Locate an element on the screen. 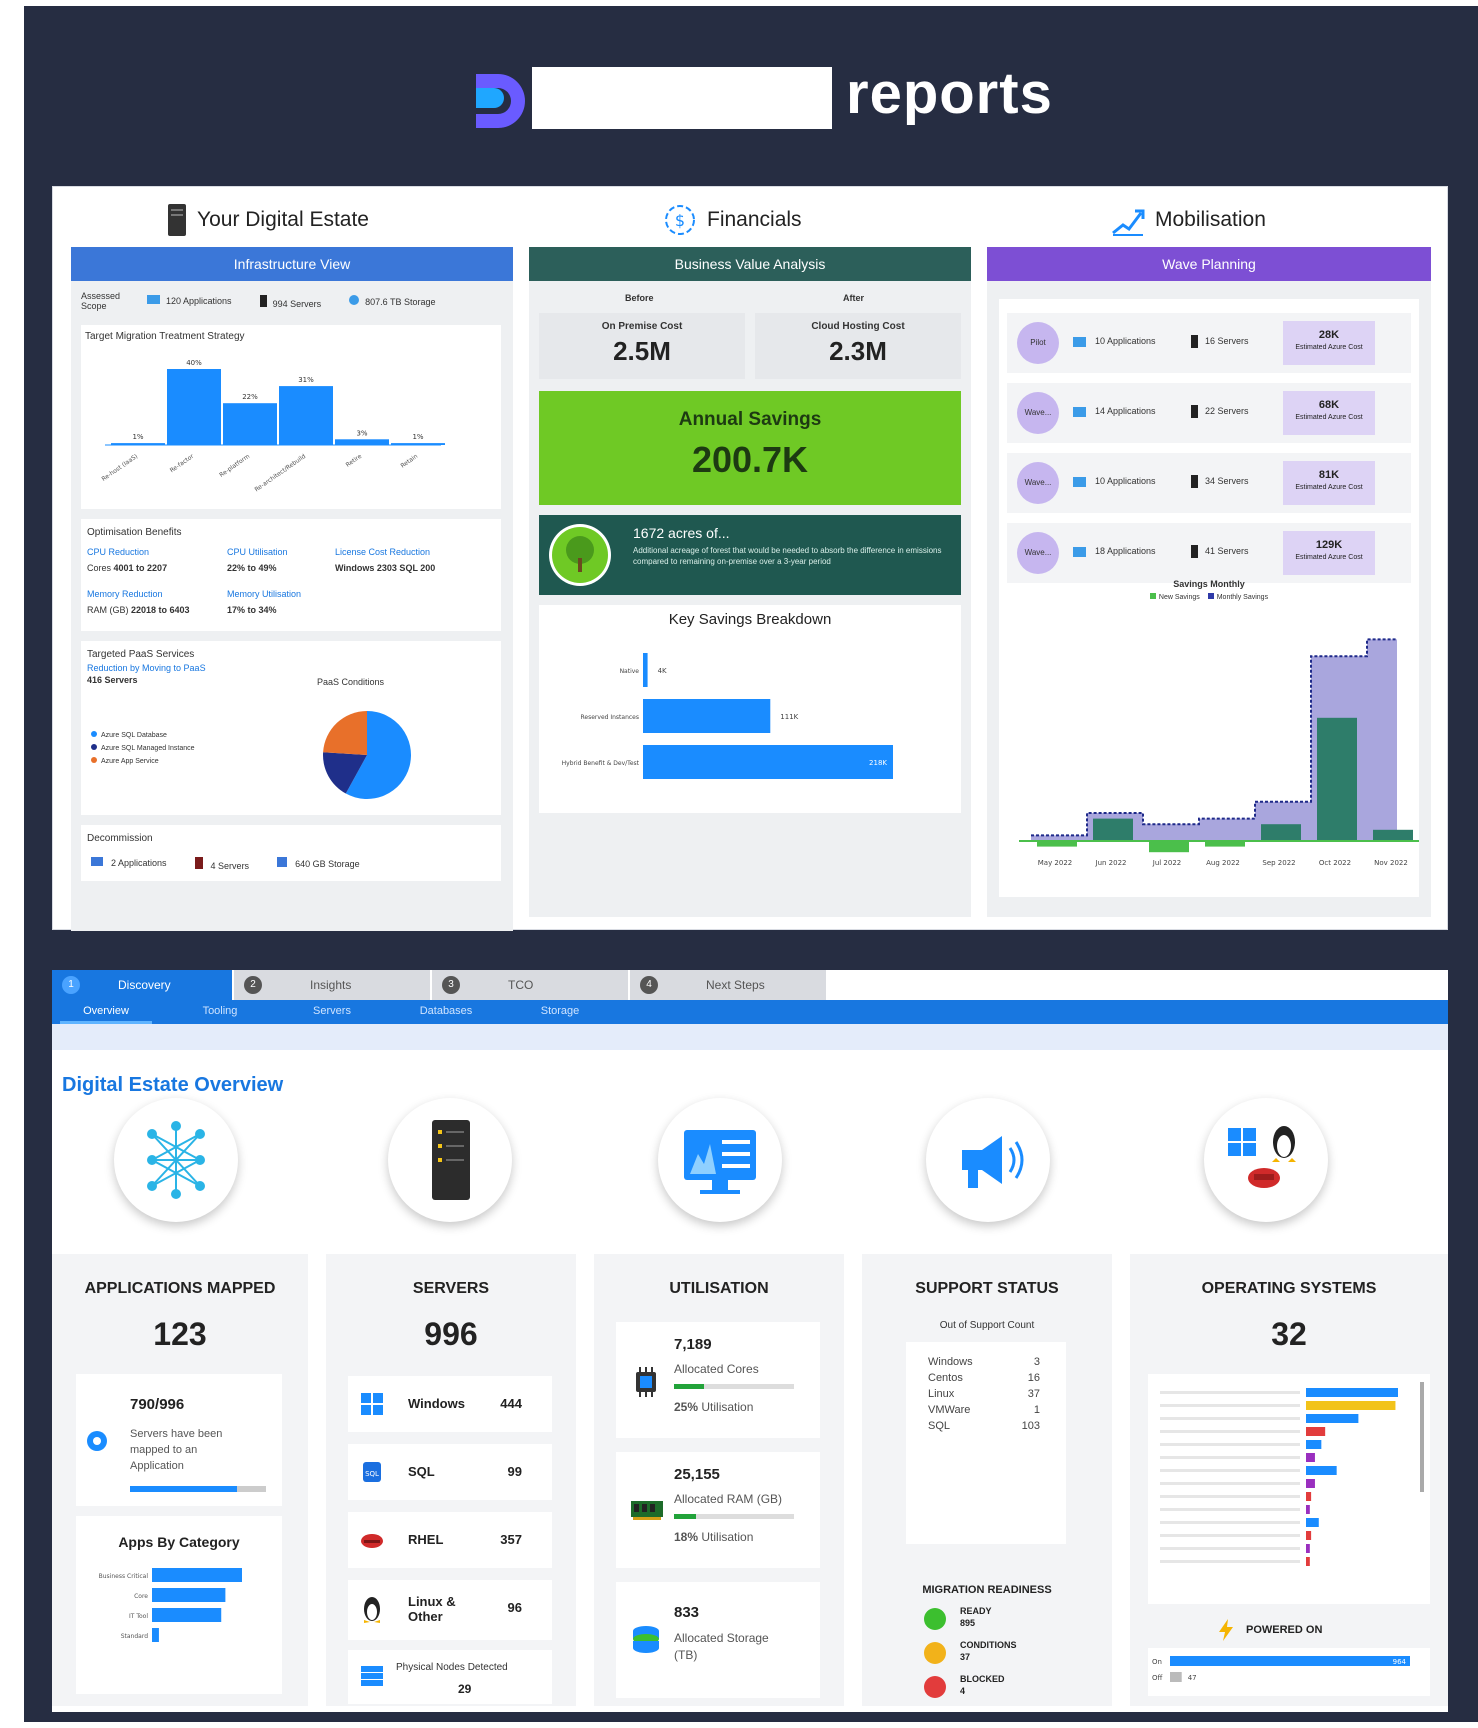 The width and height of the screenshot is (1478, 1728). out-of-support-rows: Windows 3 Centos 16 Linux 37 VMWare 1 SQL 103 is located at coordinates (984, 1396).